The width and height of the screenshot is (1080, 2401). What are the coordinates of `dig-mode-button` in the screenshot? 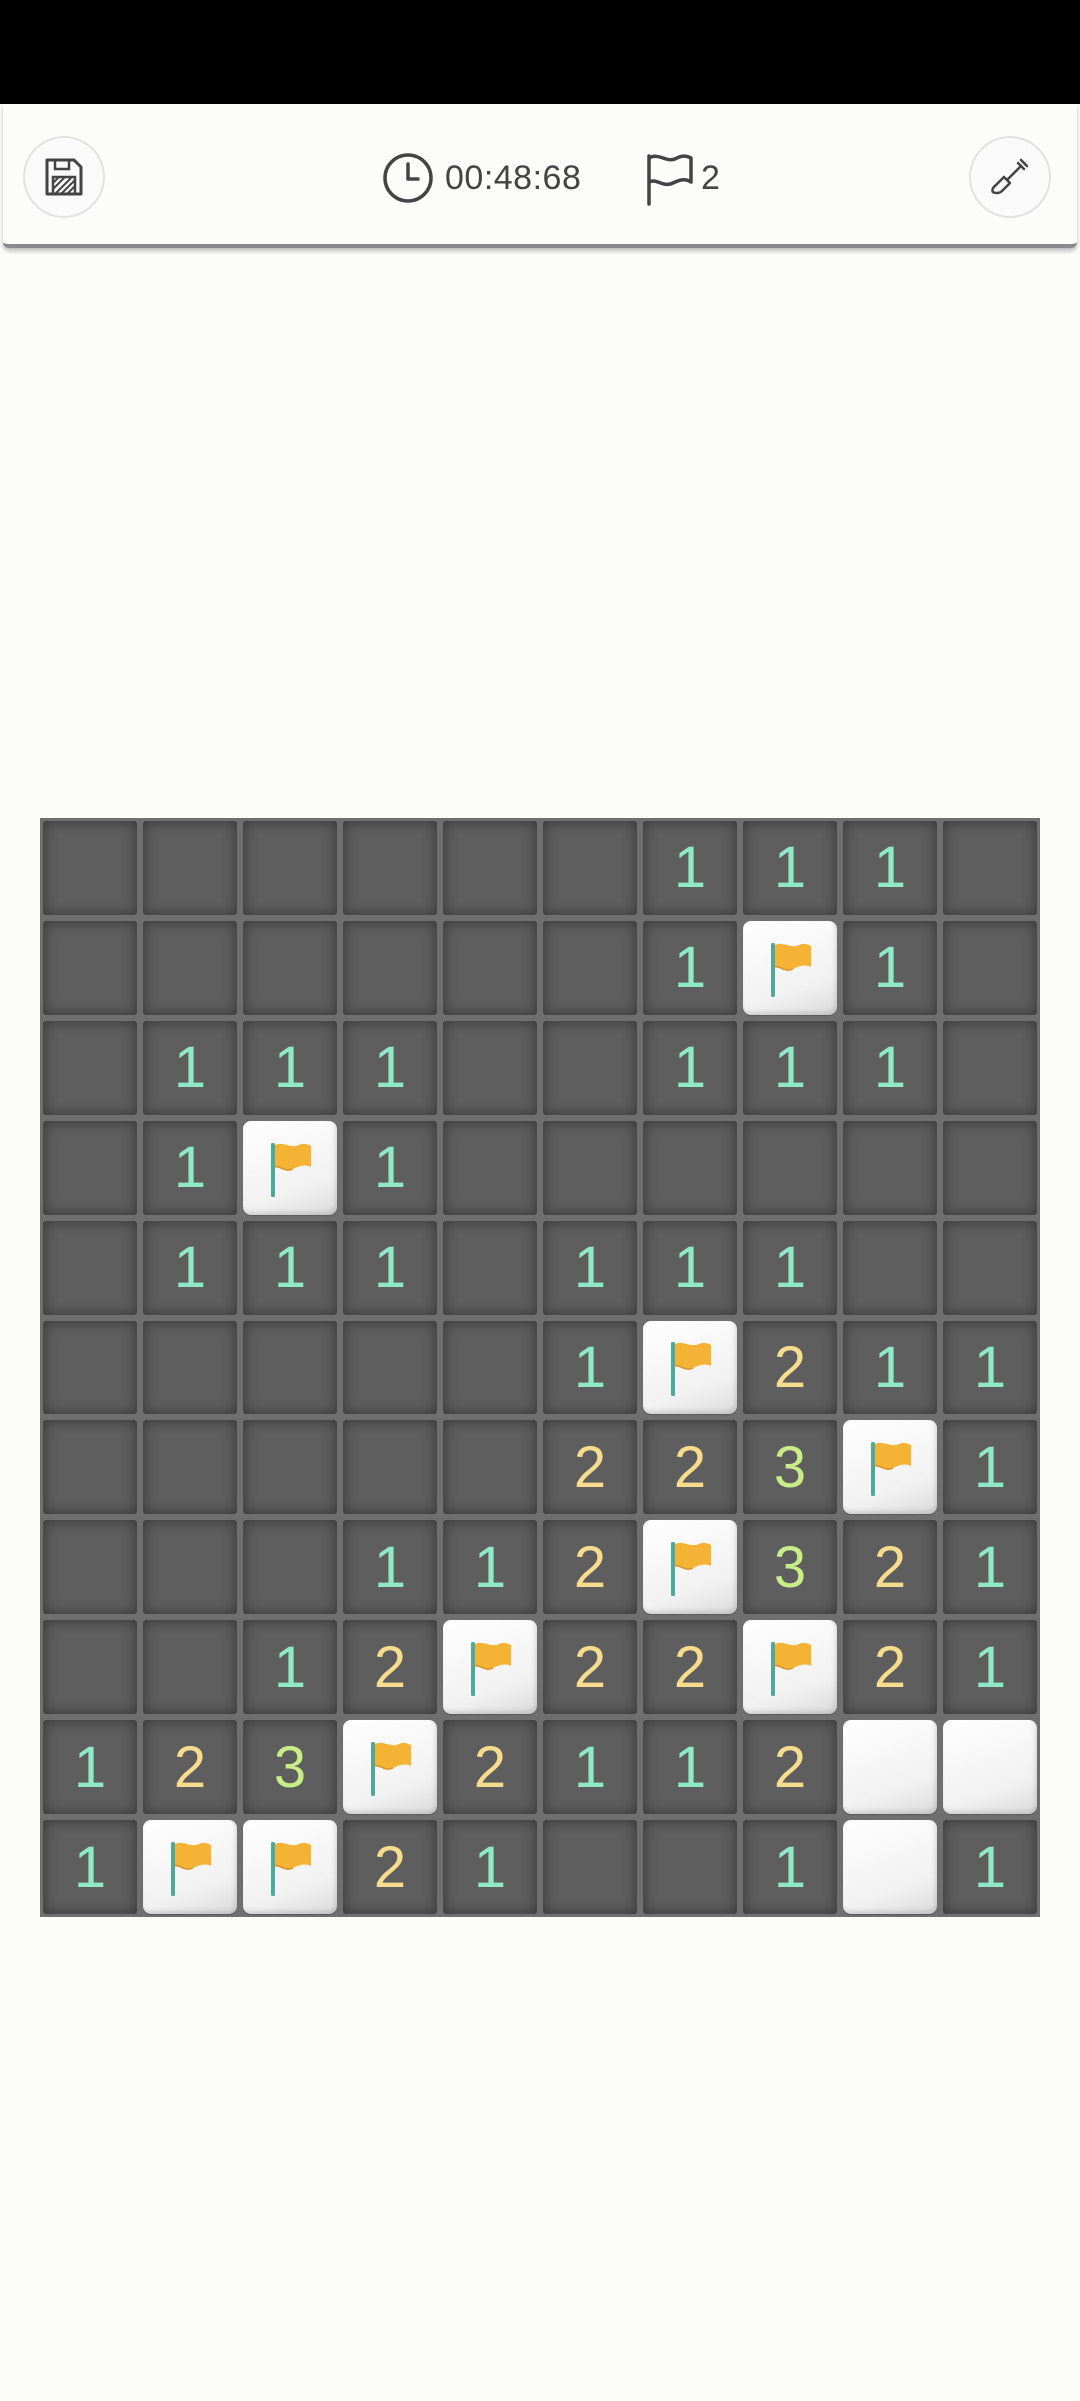 It's located at (1010, 177).